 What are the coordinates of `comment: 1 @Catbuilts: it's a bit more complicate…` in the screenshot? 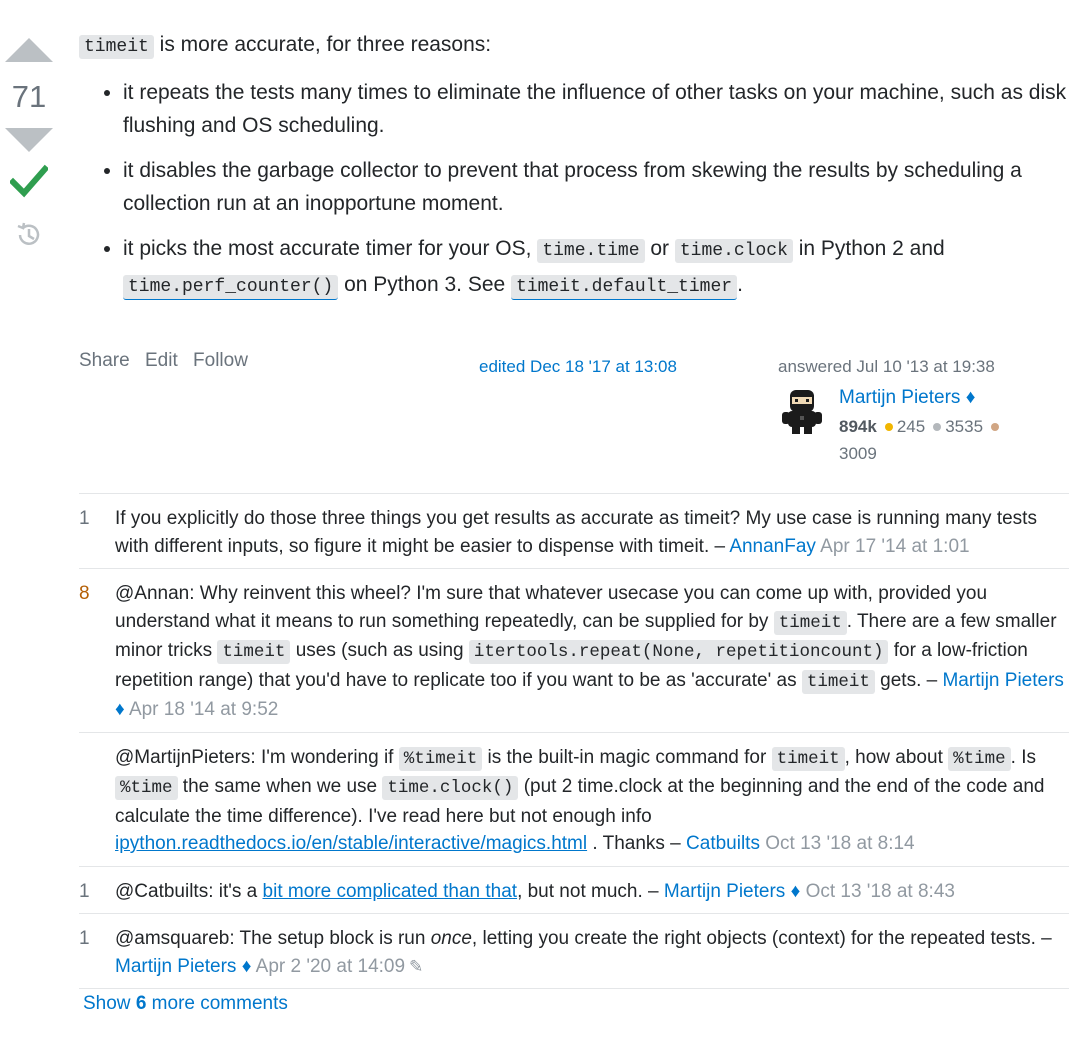 It's located at (574, 890).